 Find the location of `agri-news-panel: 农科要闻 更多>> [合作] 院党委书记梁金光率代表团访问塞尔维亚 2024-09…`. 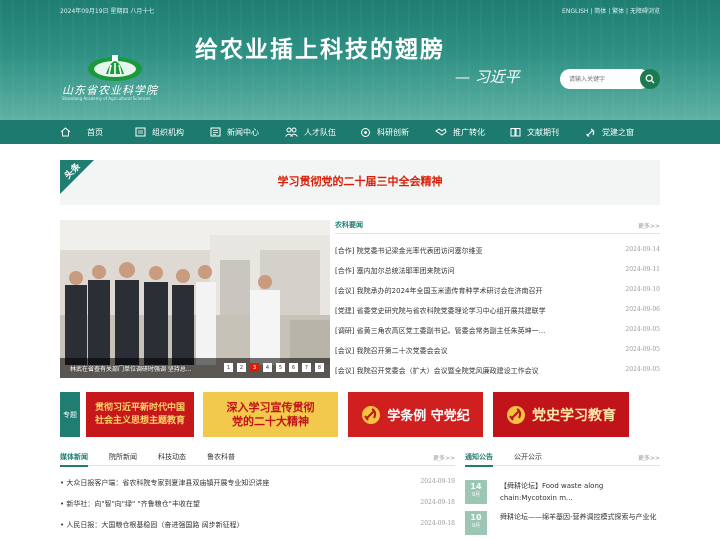

agri-news-panel: 农科要闻 更多>> [合作] 院党委书记梁金光率代表团访问塞尔维亚 2024-09… is located at coordinates (497, 300).